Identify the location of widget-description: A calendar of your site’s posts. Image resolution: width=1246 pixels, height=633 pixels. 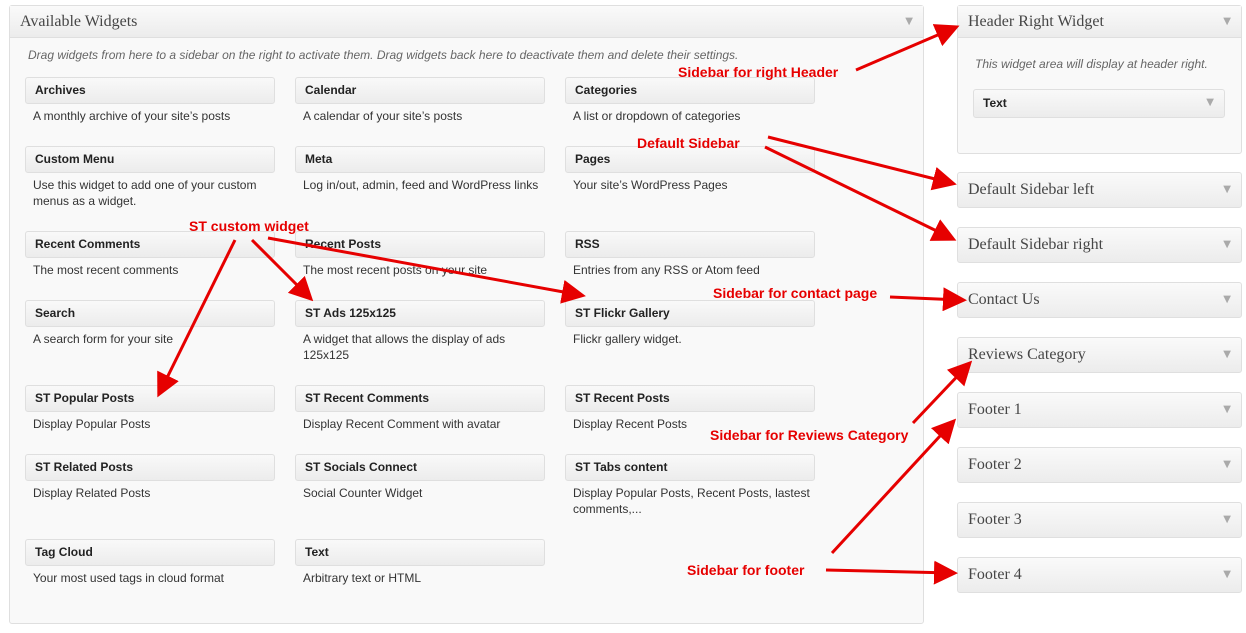
(383, 116).